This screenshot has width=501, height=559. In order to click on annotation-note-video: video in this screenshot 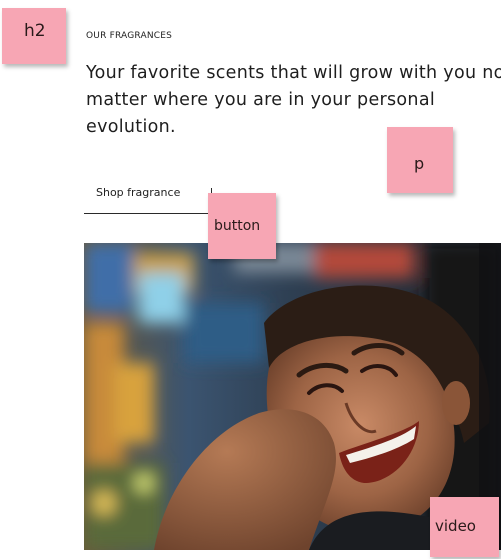, I will do `click(464, 527)`.